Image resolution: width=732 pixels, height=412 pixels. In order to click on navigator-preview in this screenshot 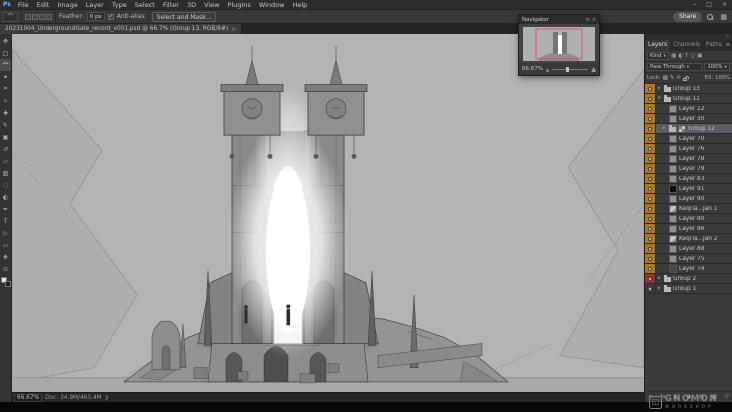, I will do `click(559, 43)`.